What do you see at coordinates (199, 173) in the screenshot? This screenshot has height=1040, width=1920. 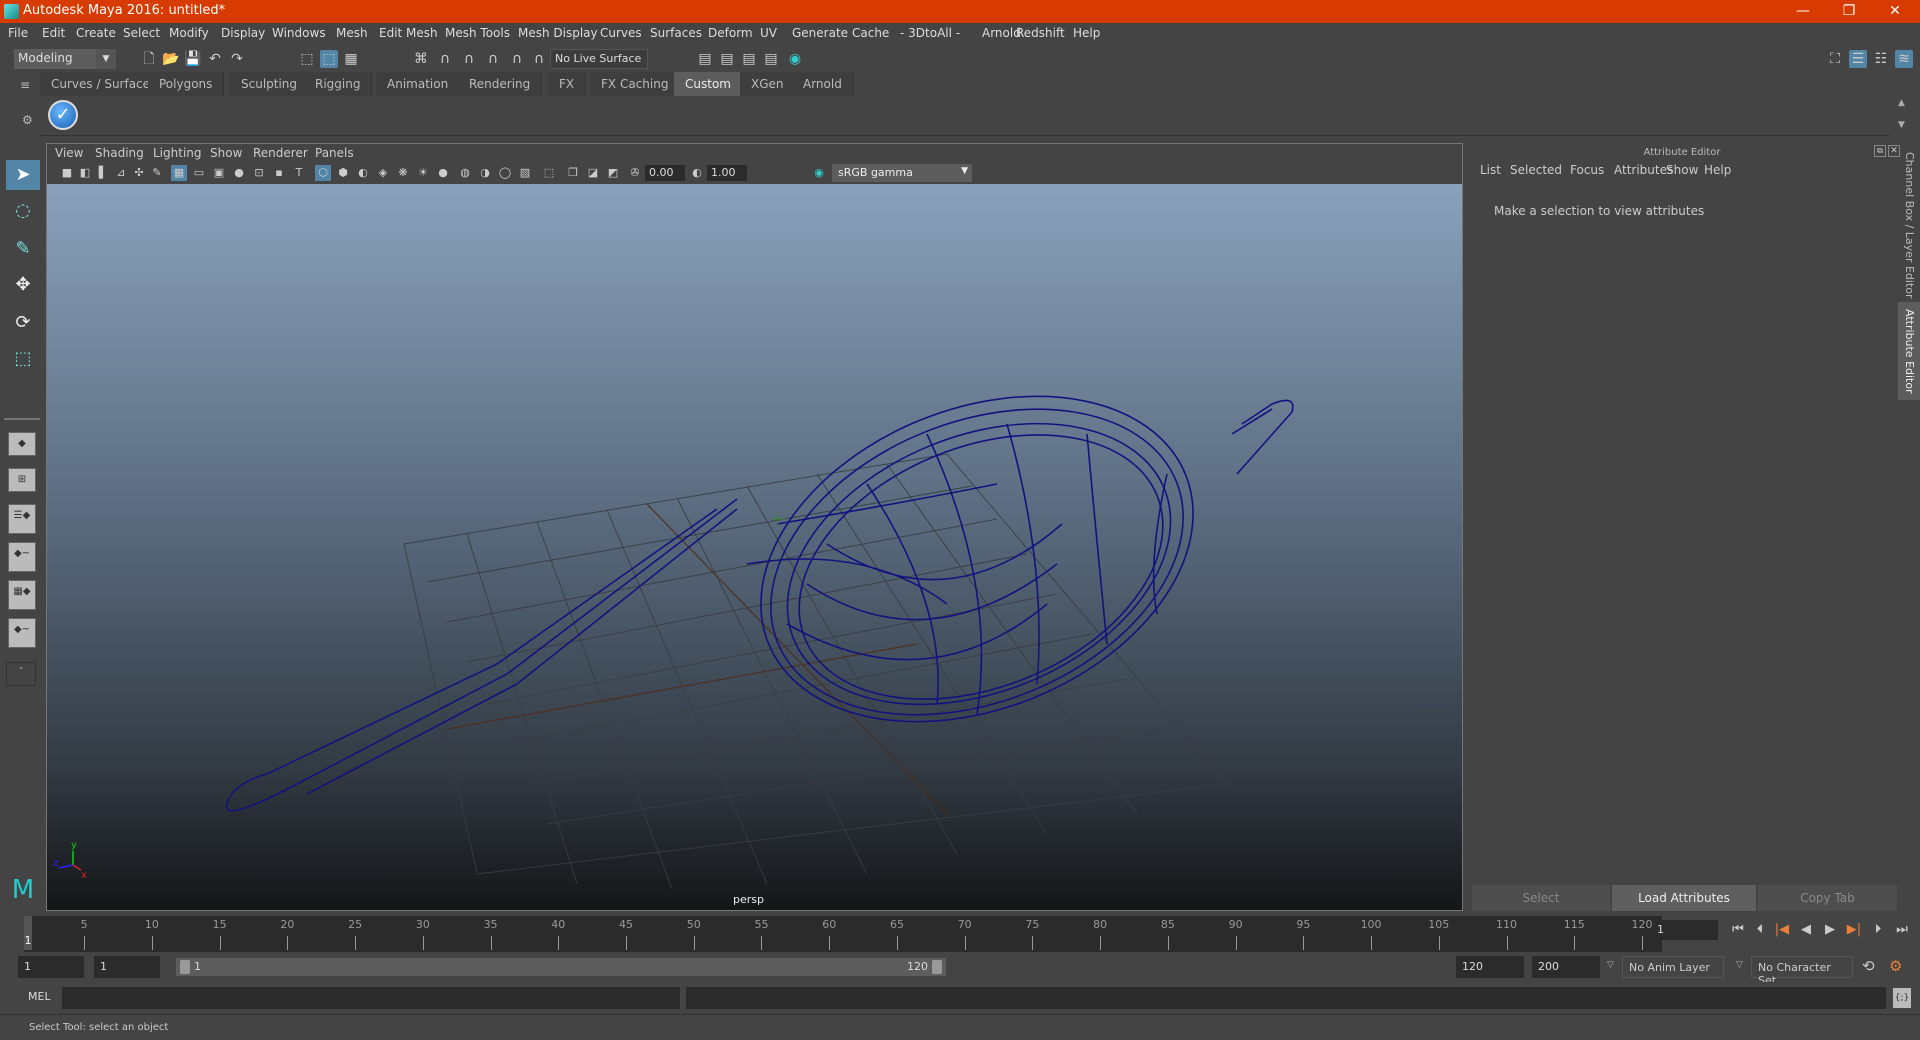 I see `film-gate-icon: ▭` at bounding box center [199, 173].